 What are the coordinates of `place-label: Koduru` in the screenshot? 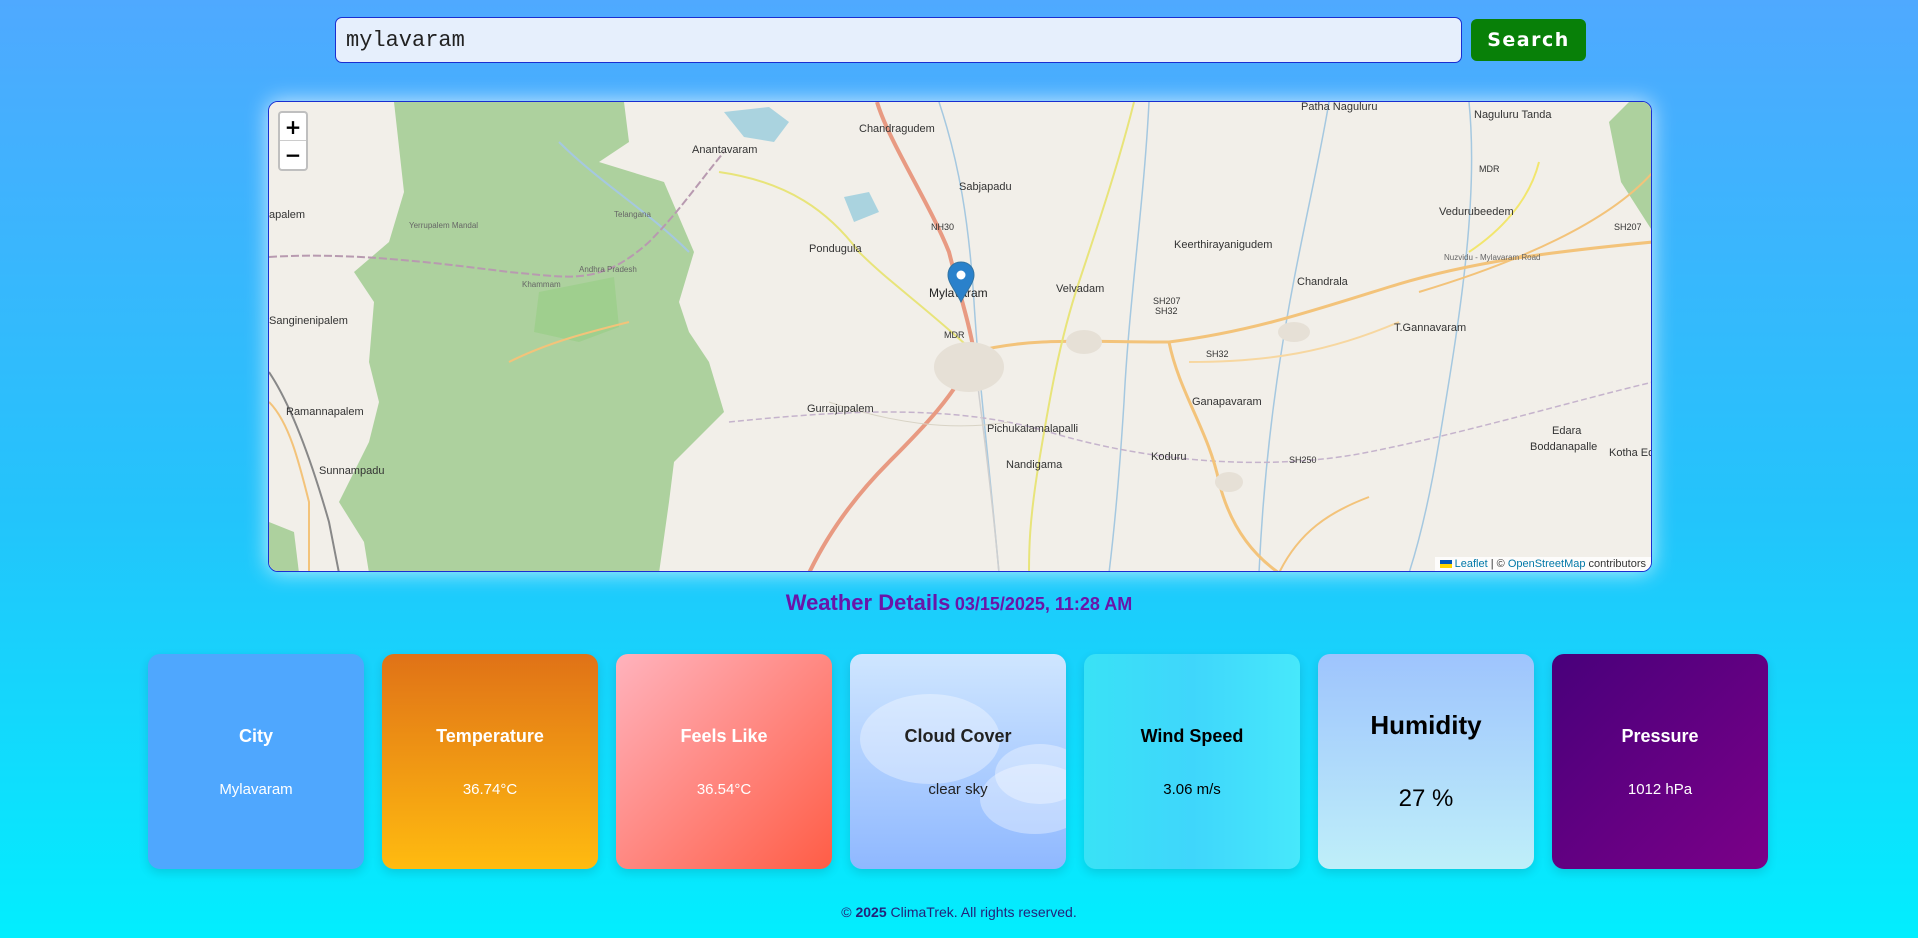 It's located at (1168, 457).